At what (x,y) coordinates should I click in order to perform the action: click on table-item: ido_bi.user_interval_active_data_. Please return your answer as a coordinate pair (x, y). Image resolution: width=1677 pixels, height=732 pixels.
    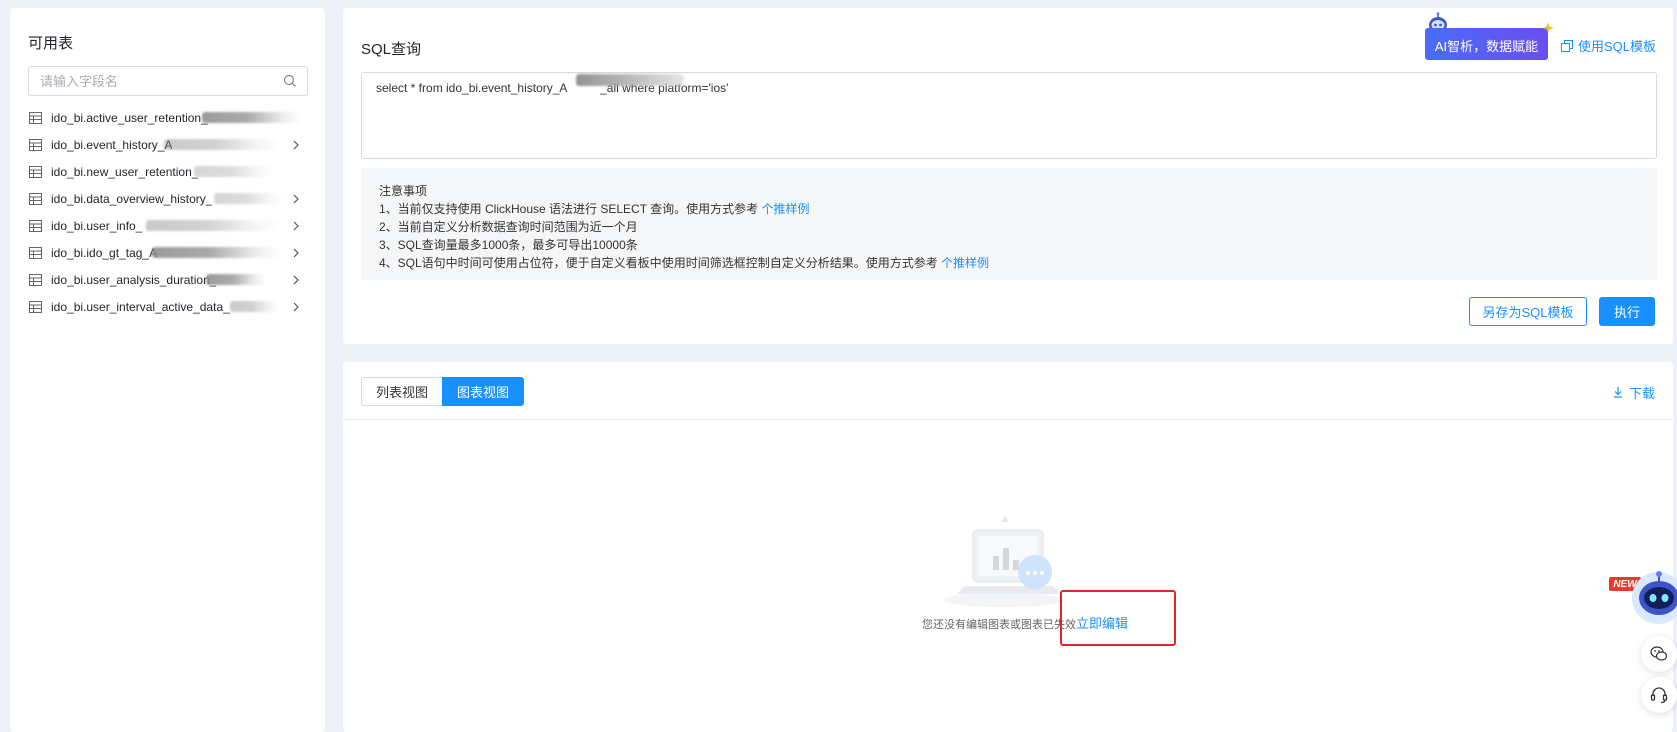
    Looking at the image, I should click on (168, 306).